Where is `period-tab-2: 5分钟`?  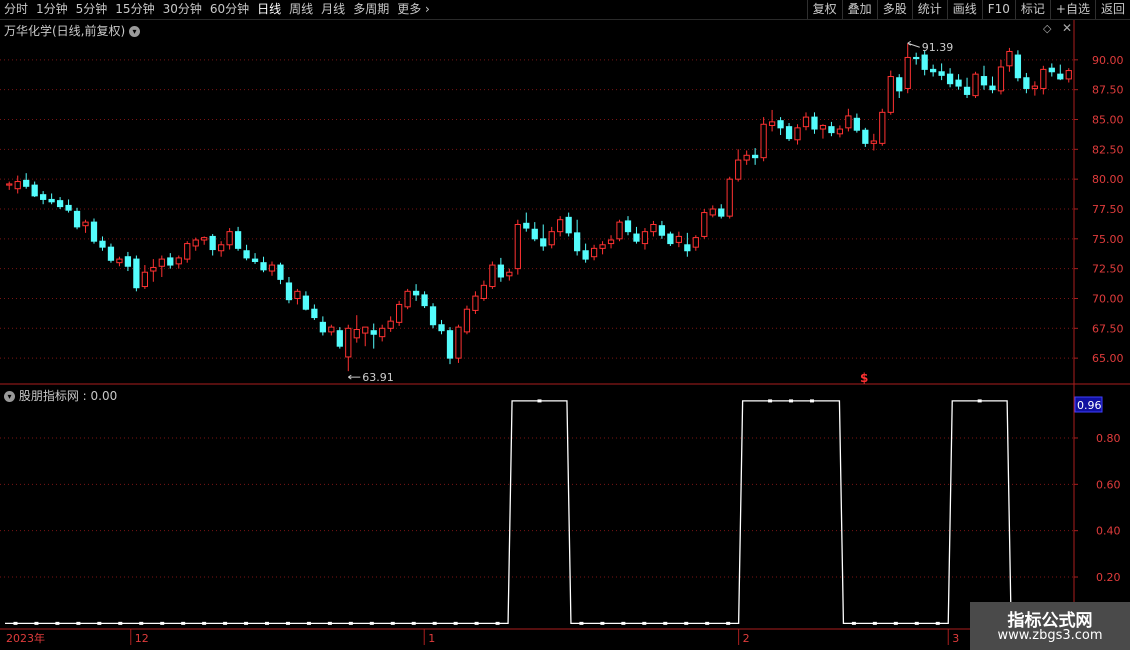 period-tab-2: 5分钟 is located at coordinates (92, 9).